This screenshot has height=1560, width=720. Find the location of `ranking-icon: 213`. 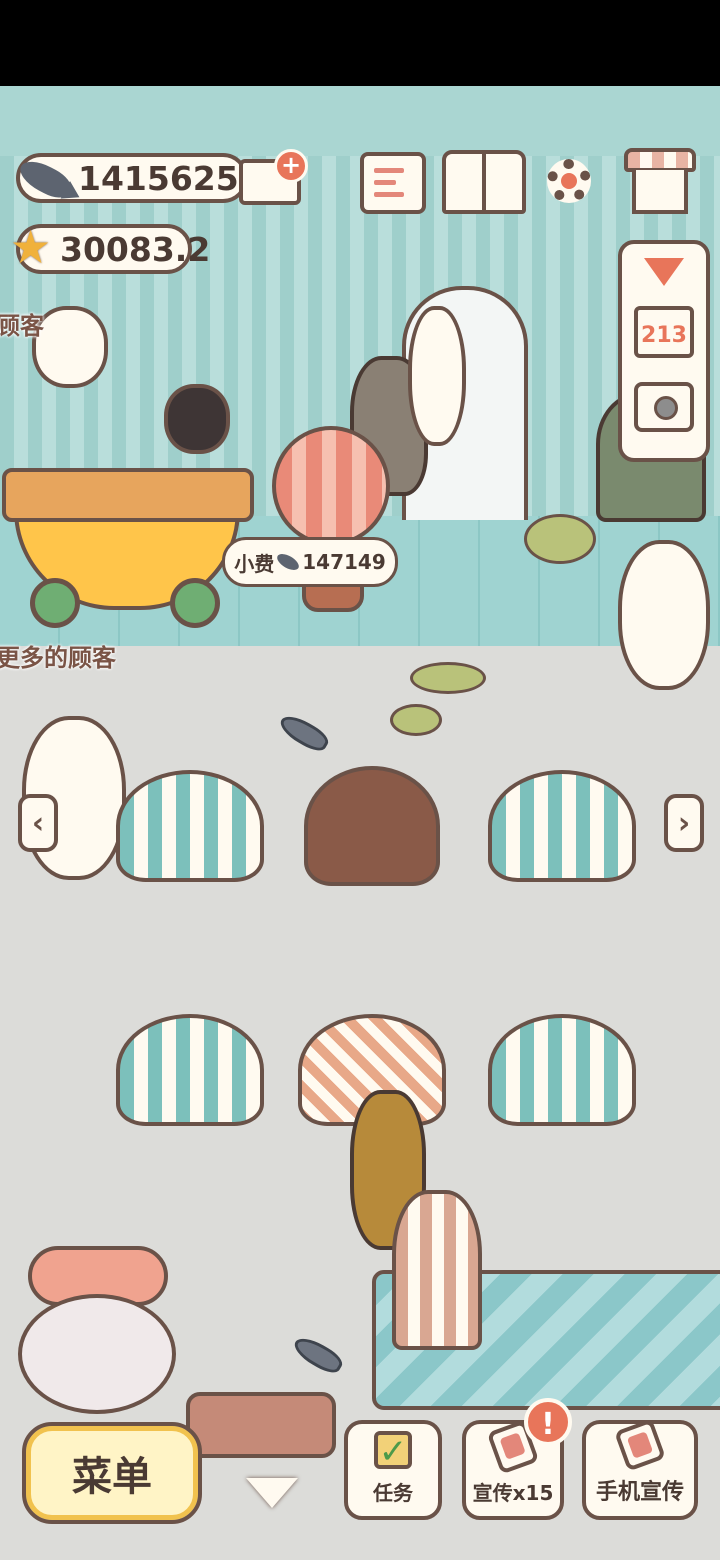

ranking-icon: 213 is located at coordinates (664, 335).